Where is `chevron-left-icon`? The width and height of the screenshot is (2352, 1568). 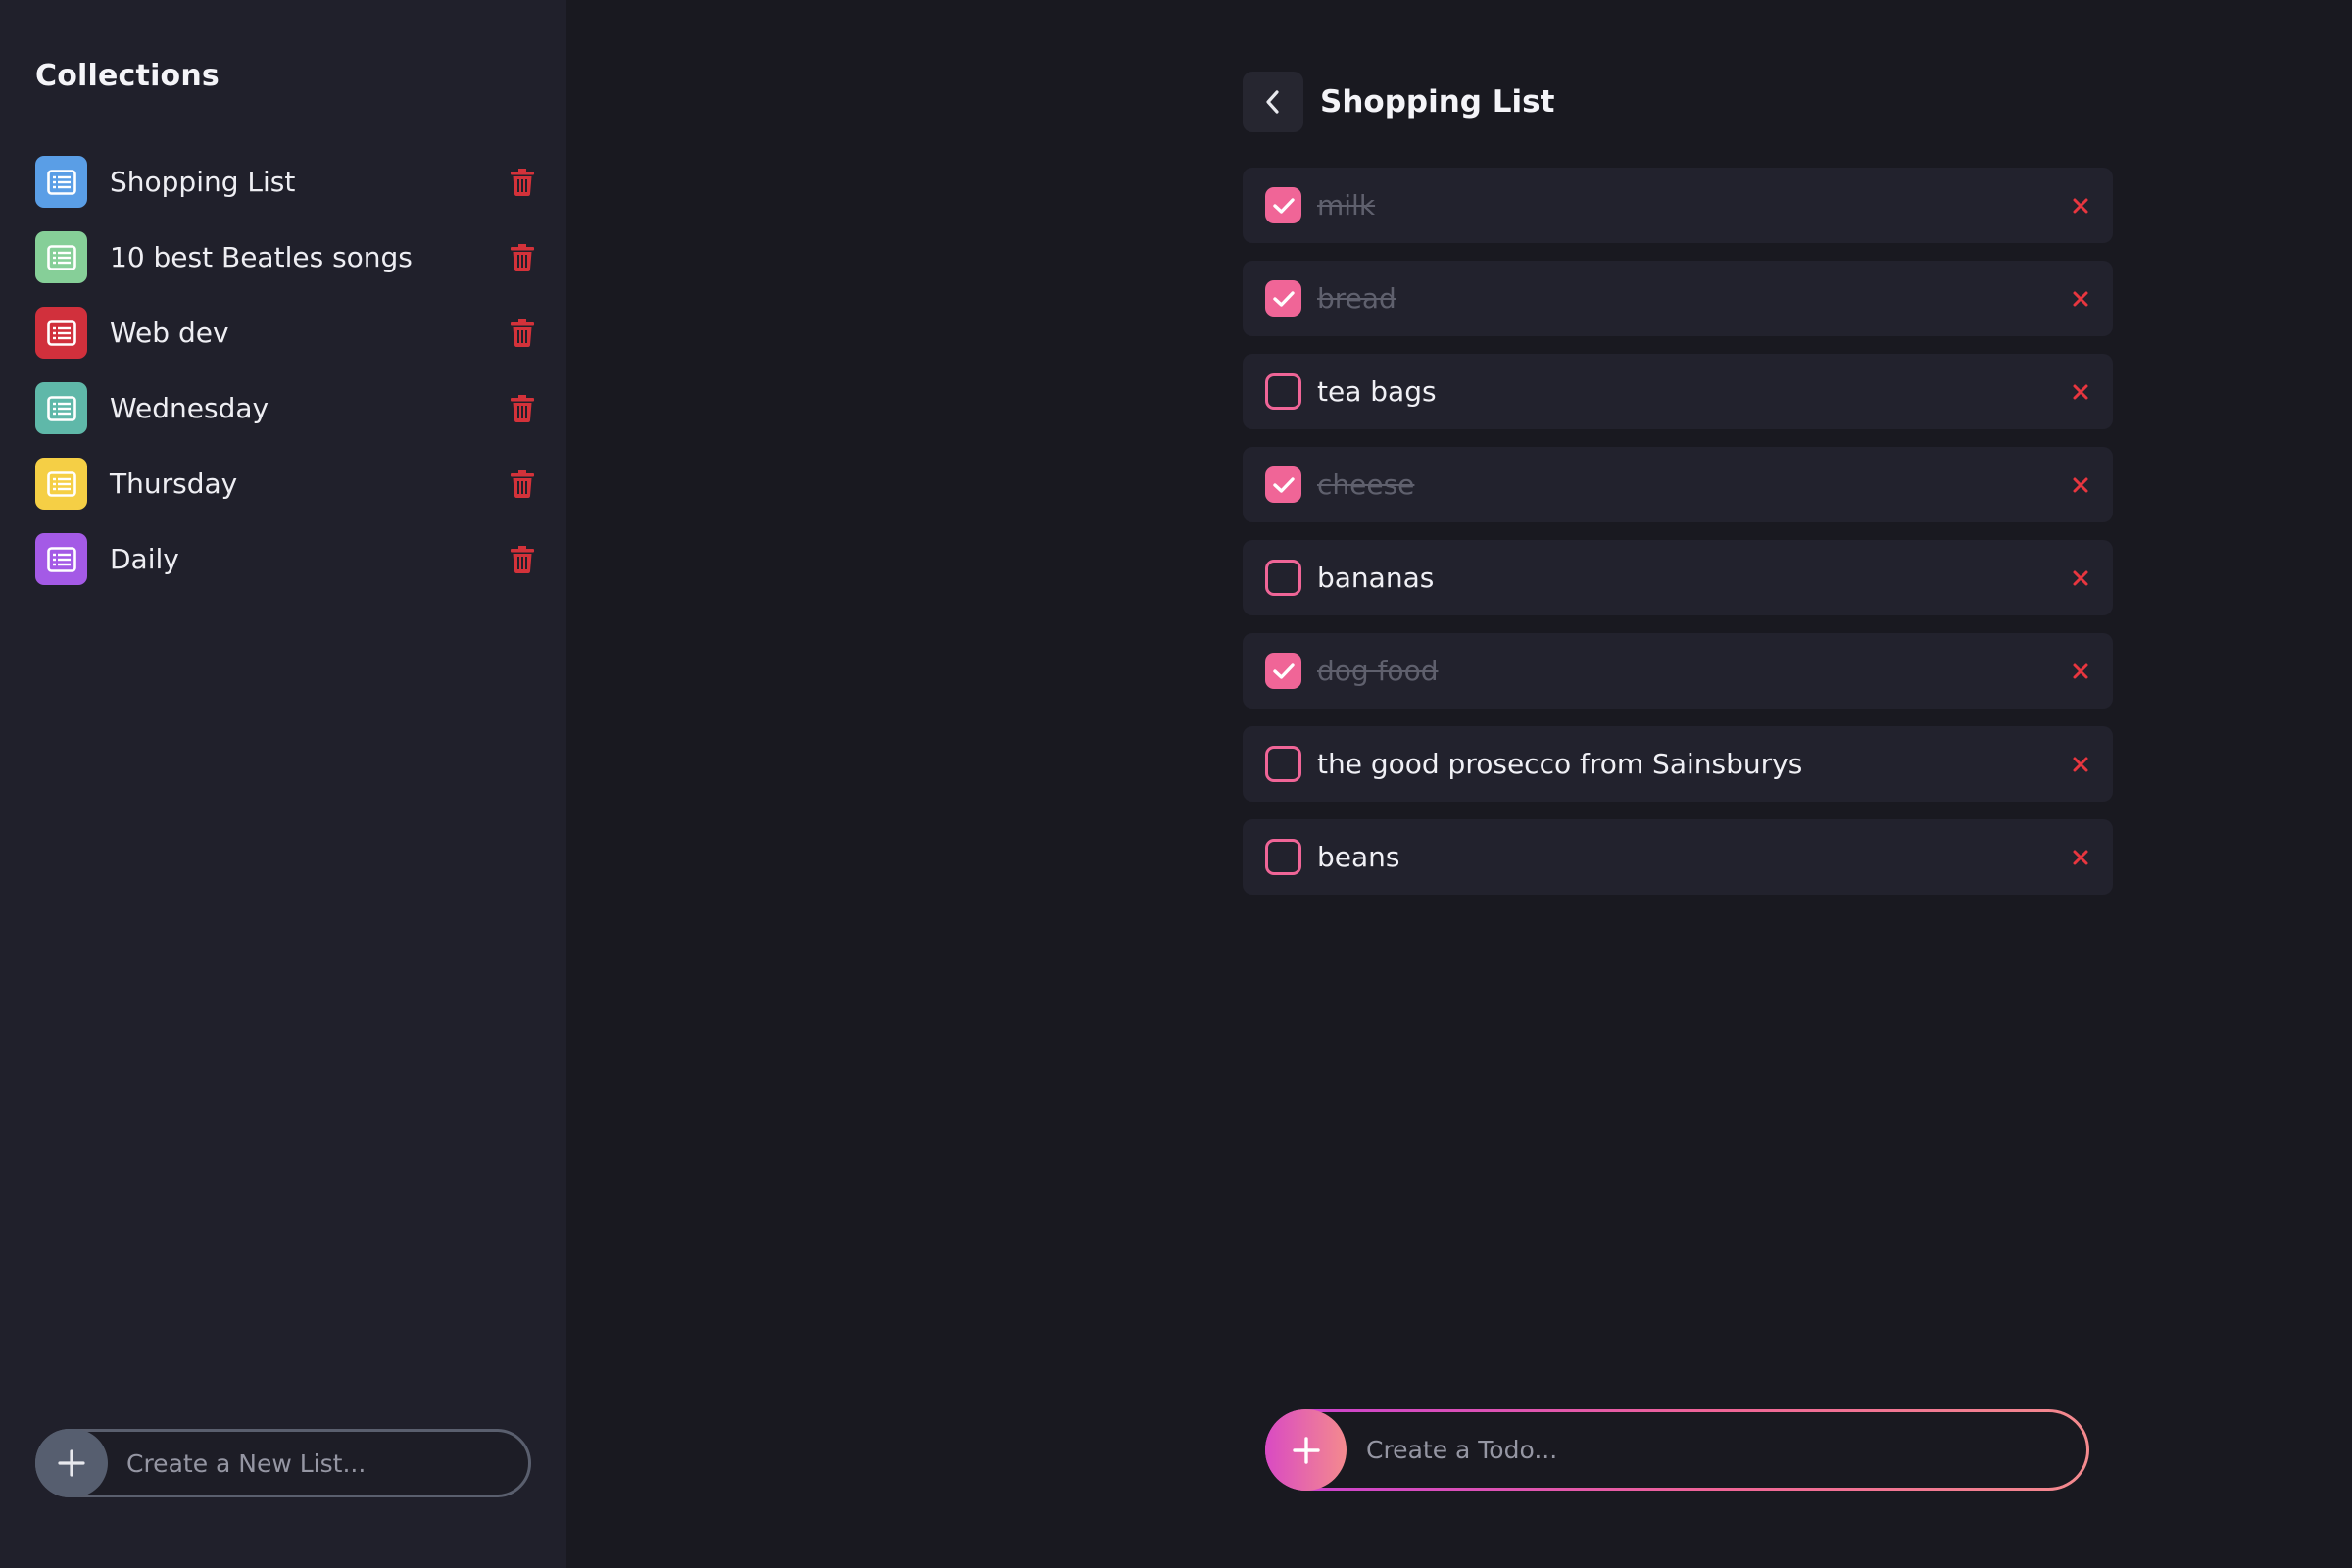 chevron-left-icon is located at coordinates (1272, 102).